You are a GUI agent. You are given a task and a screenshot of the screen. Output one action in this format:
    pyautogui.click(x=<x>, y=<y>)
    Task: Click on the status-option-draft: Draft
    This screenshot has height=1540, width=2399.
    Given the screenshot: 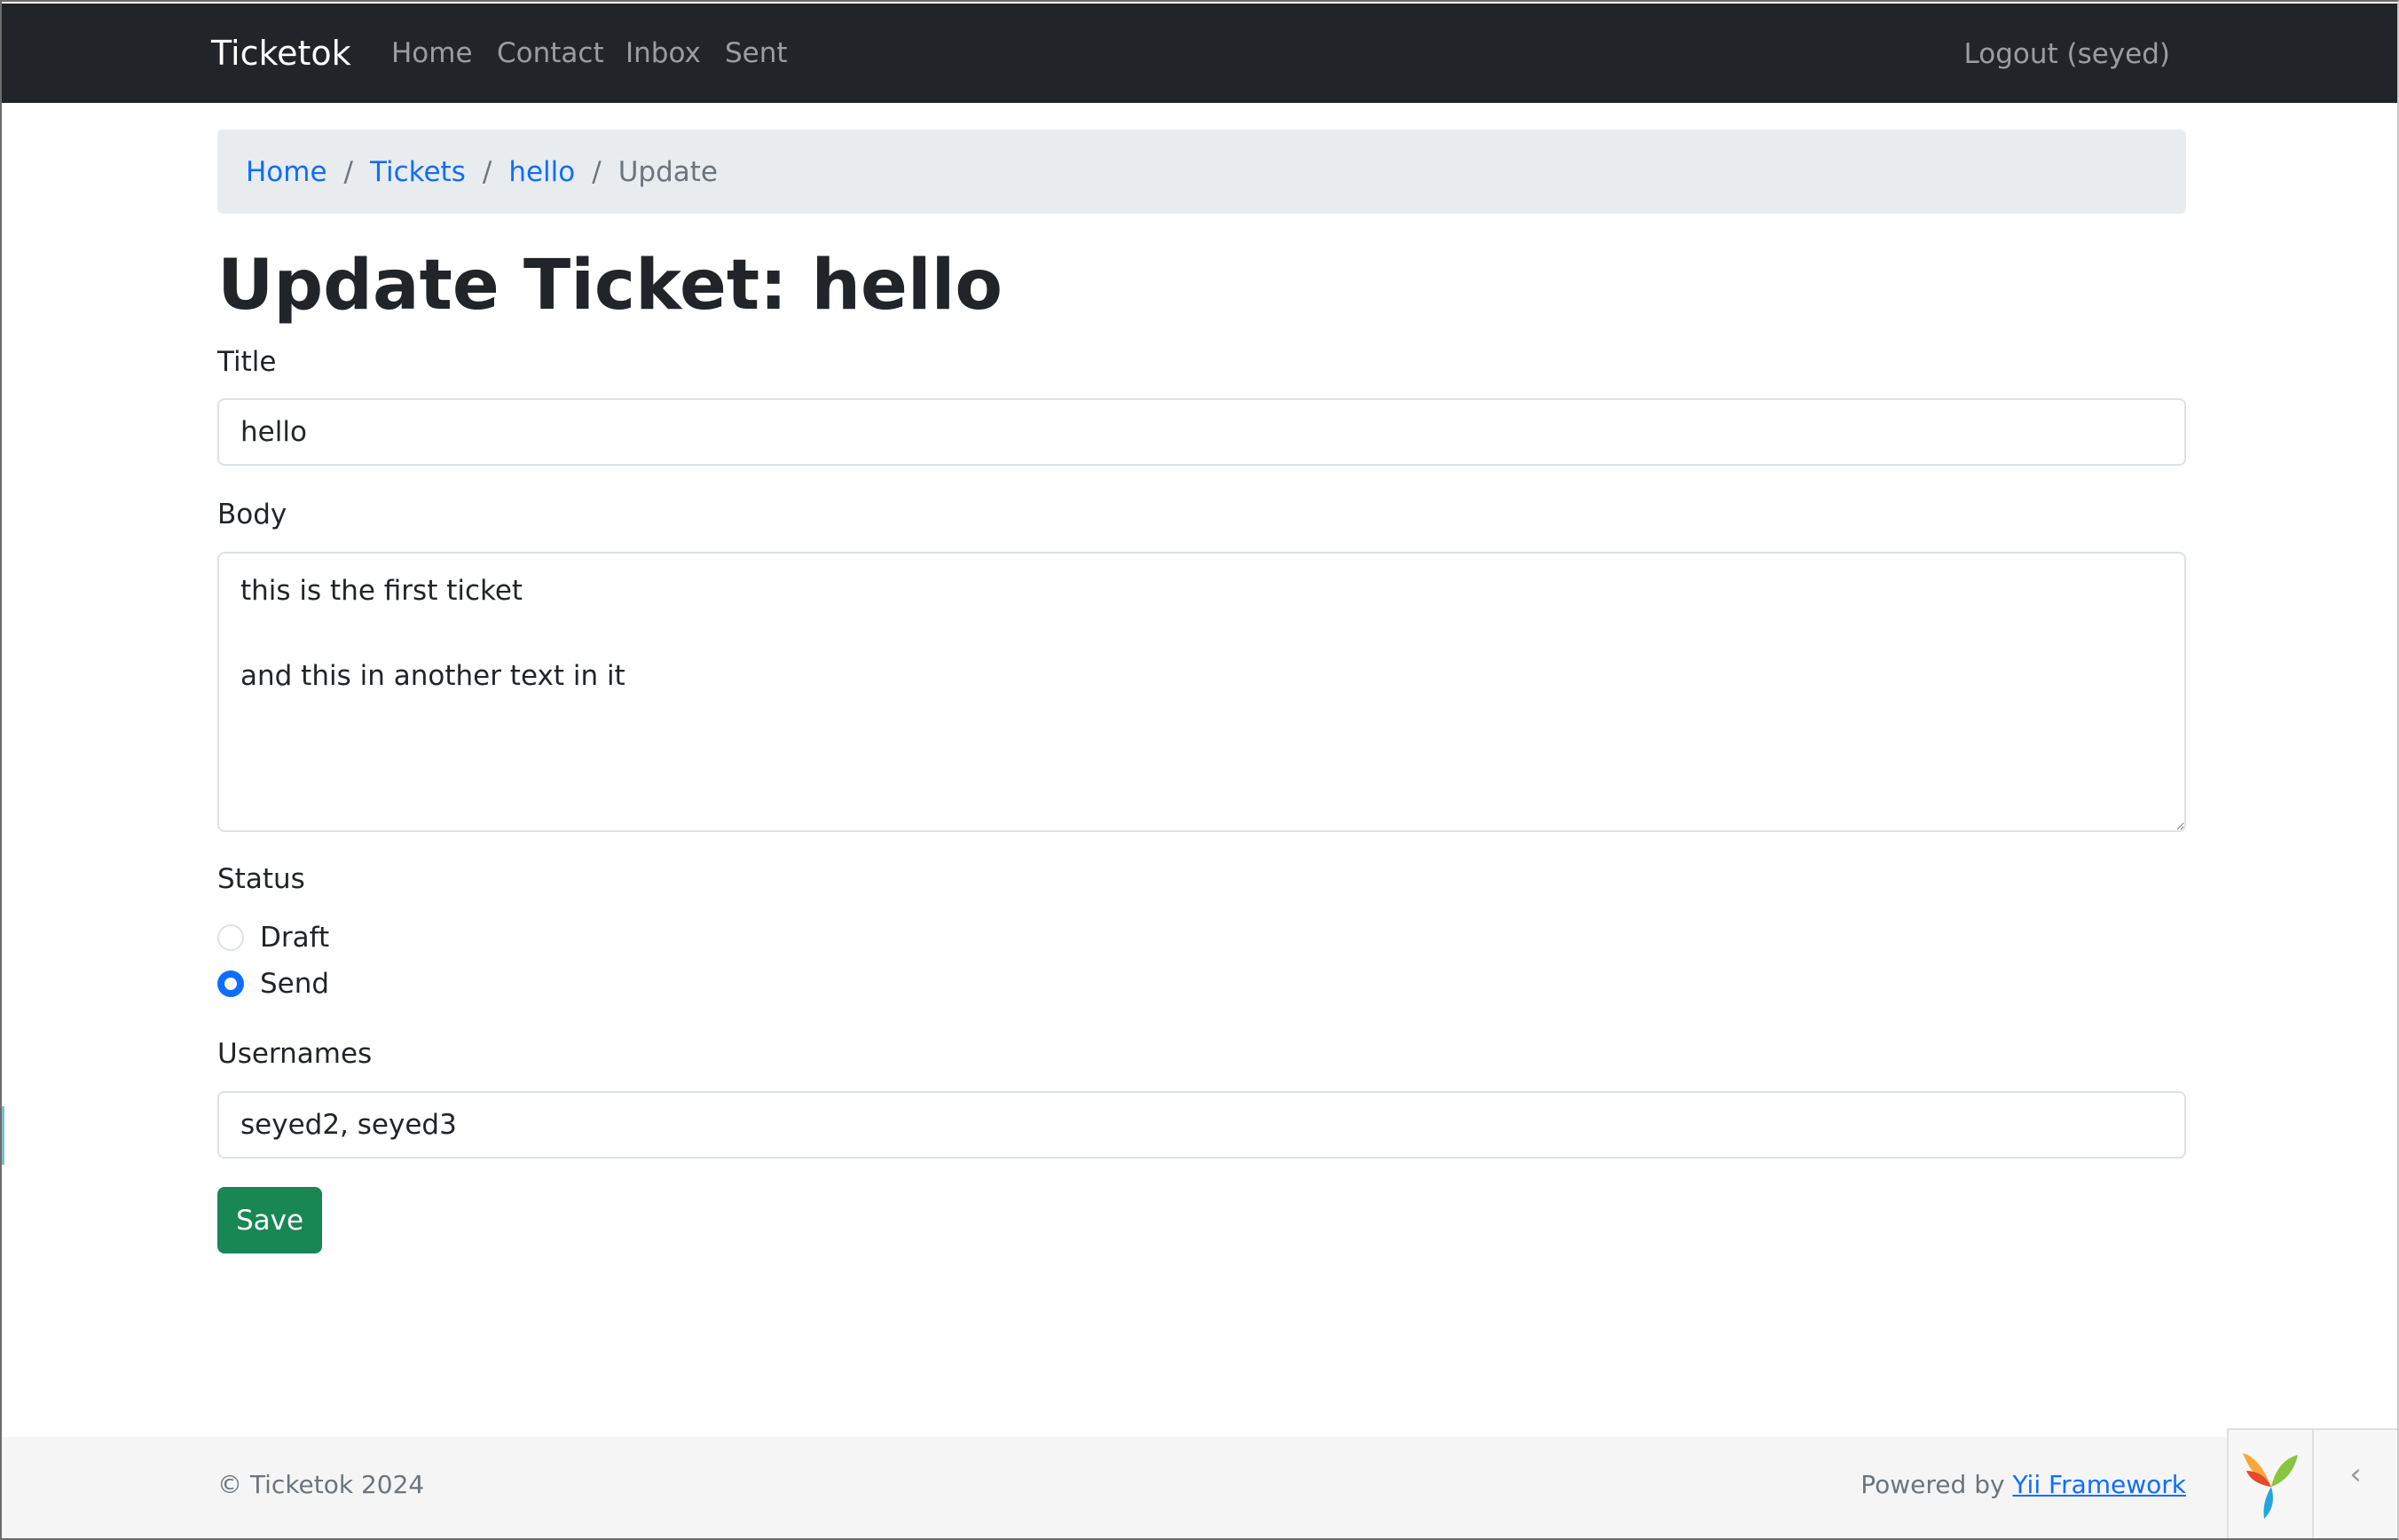 What is the action you would take?
    pyautogui.click(x=273, y=937)
    